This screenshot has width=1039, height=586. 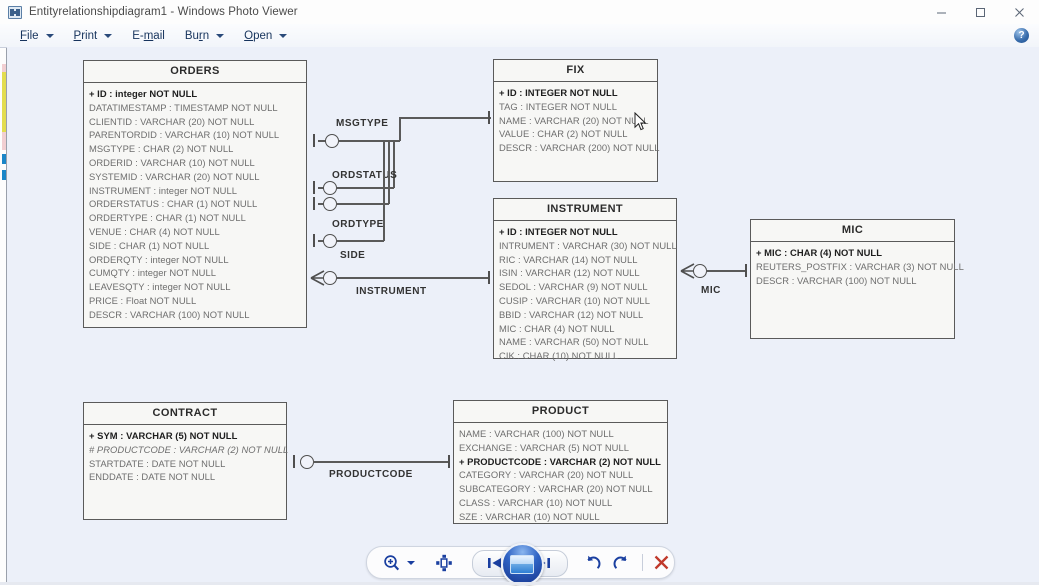 What do you see at coordinates (579, 148) in the screenshot?
I see `attribute-row: DESCR : VARCHAR (200) NOT NULL` at bounding box center [579, 148].